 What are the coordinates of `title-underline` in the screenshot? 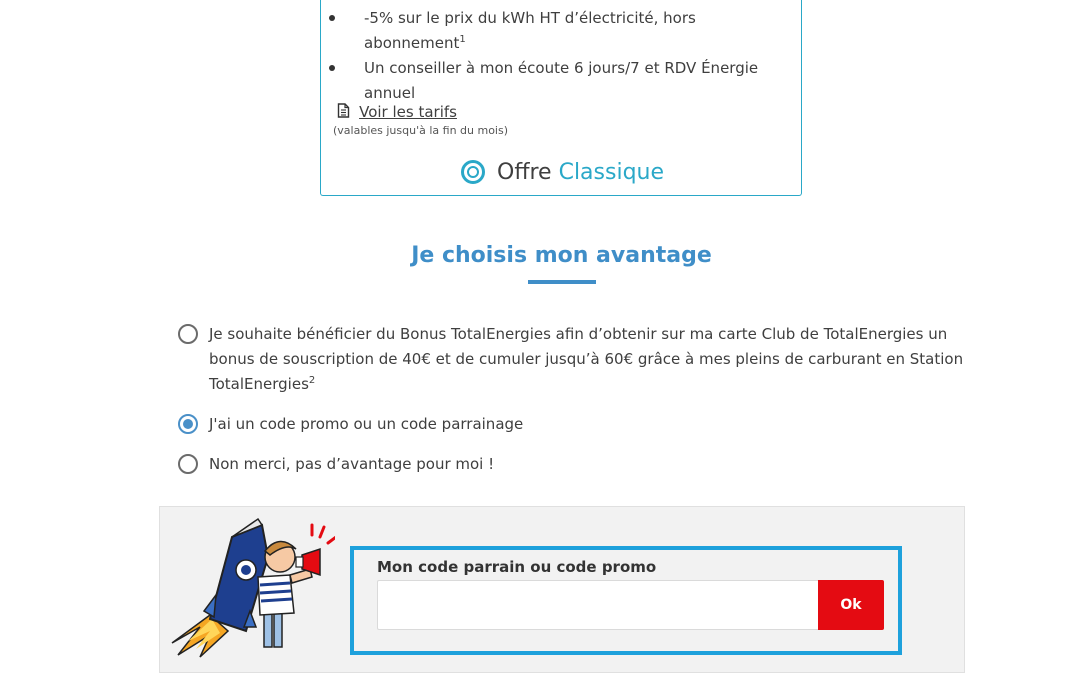 It's located at (562, 282).